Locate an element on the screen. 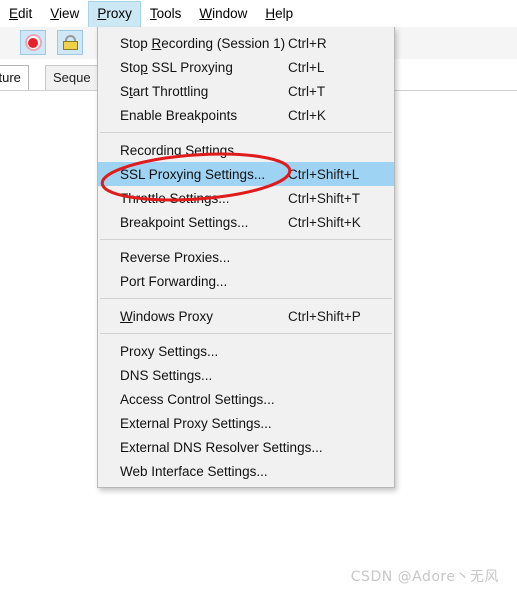 The height and width of the screenshot is (595, 517). menu-item-label: Start Throttling is located at coordinates (164, 91).